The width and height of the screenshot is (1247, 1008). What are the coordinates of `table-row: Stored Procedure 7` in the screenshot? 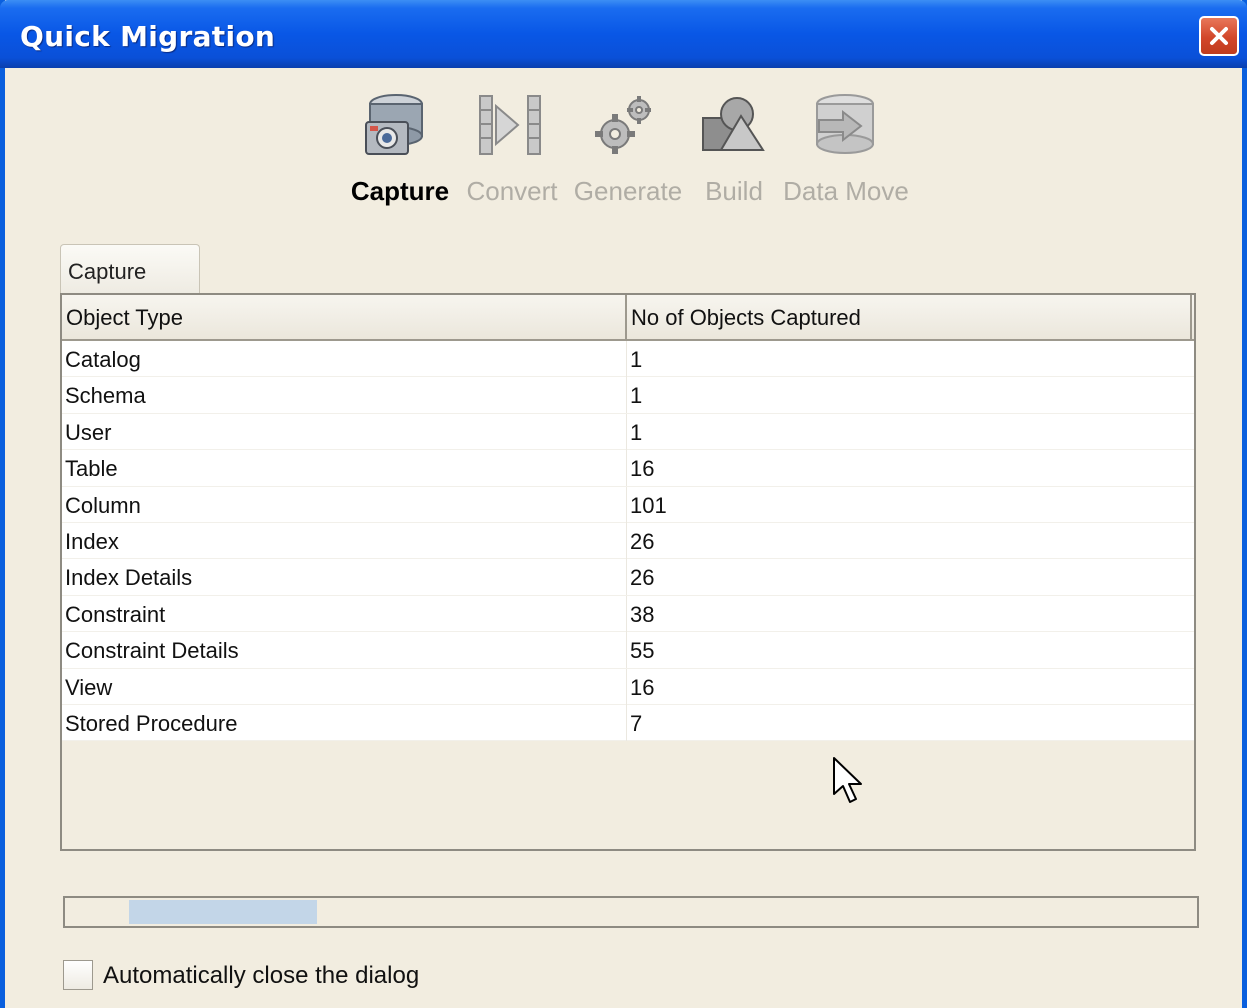 It's located at (628, 723).